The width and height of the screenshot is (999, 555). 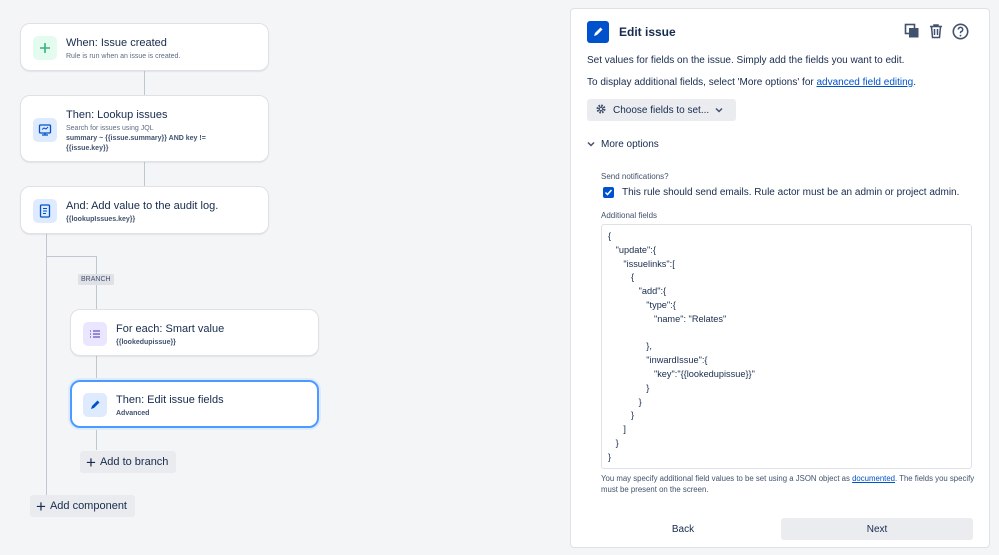 I want to click on document-icon, so click(x=45, y=211).